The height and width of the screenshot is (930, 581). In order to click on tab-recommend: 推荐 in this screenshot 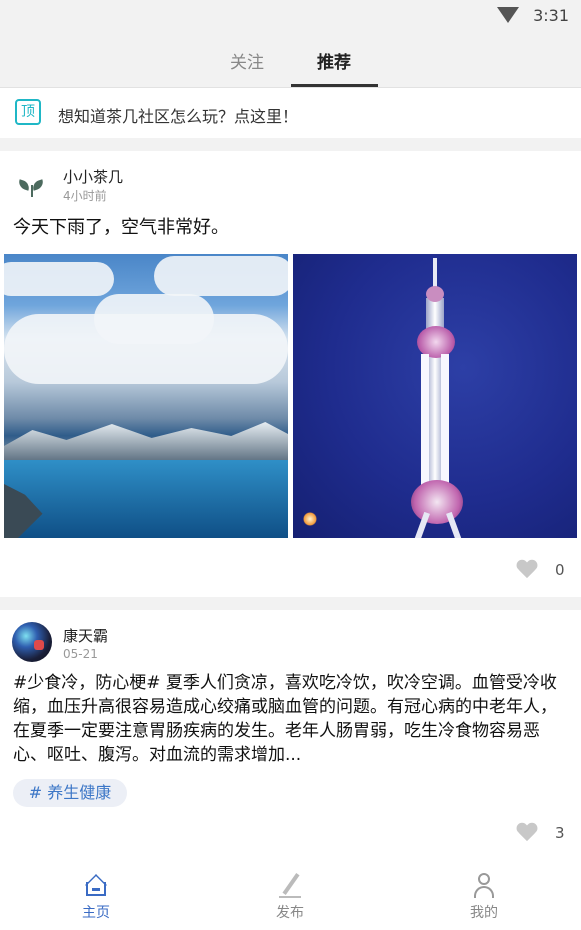, I will do `click(334, 60)`.